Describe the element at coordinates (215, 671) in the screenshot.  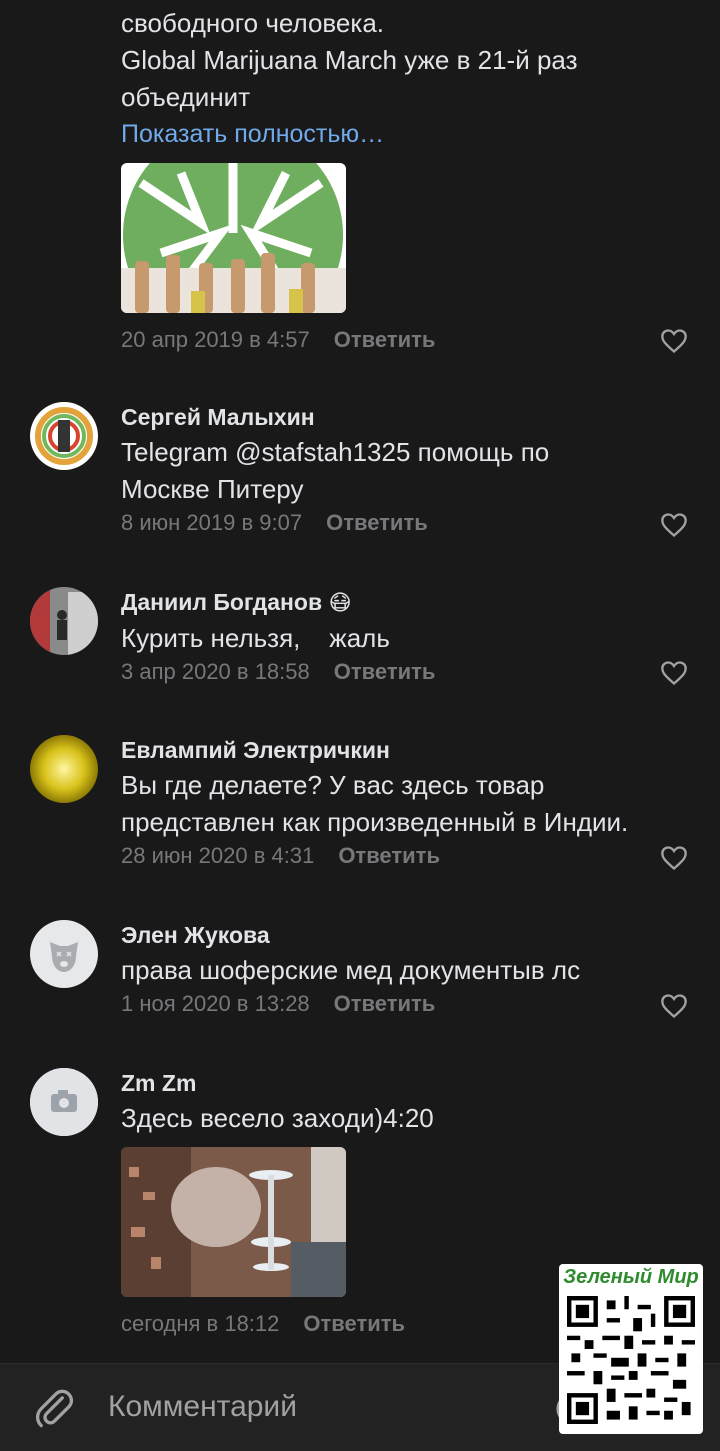
I see `comment-date: 3 апр 2020 в 18:58` at that location.